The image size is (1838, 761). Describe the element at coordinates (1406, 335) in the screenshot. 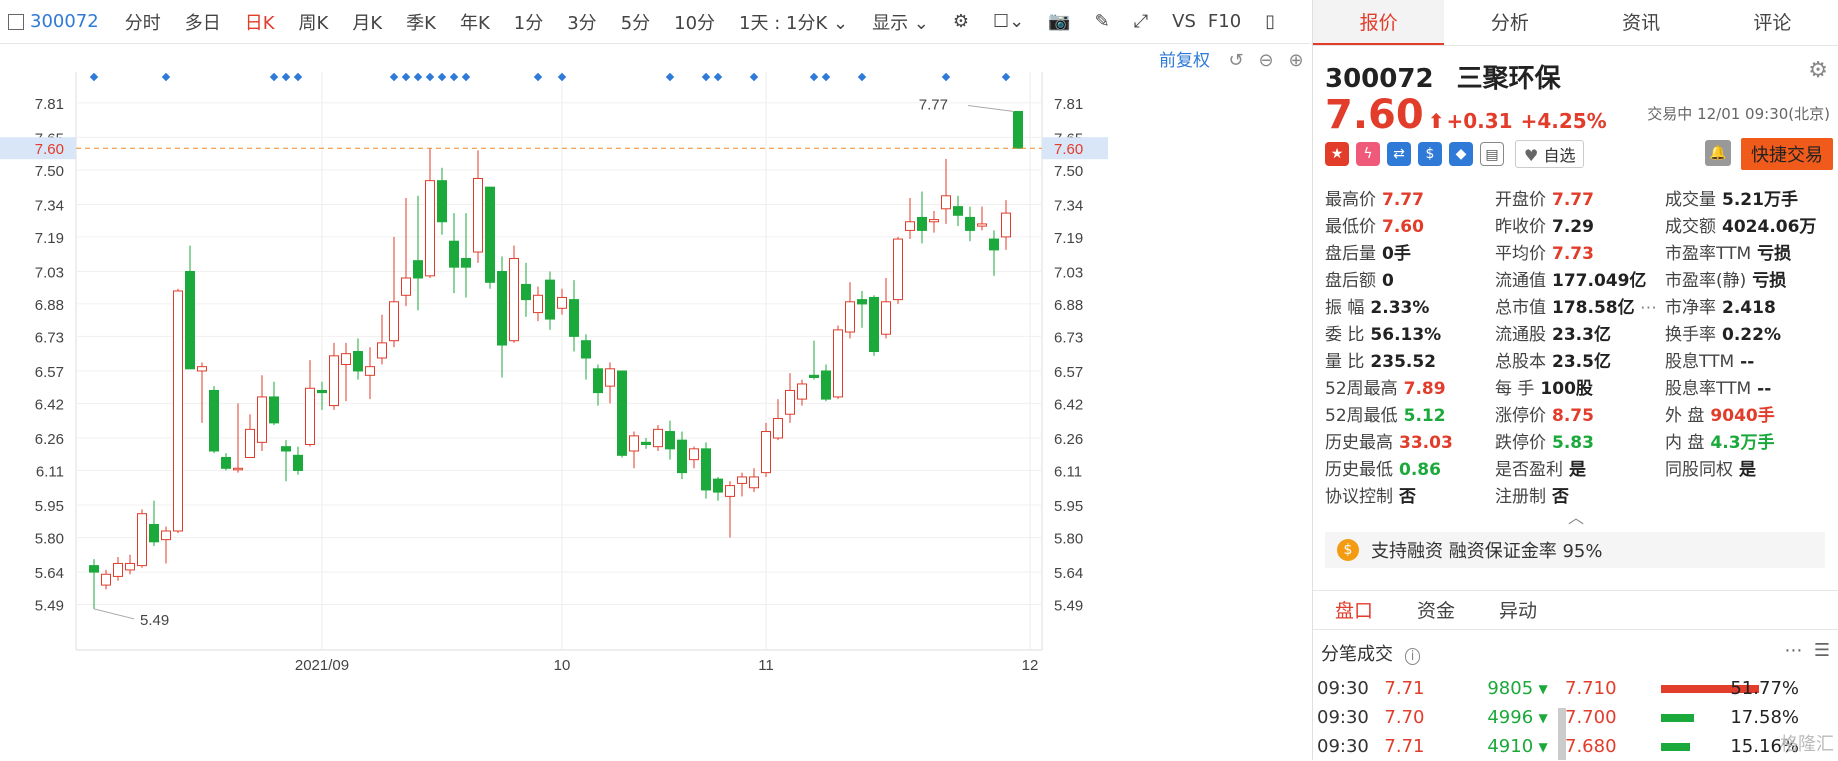

I see `stat-value: 56.13%` at that location.